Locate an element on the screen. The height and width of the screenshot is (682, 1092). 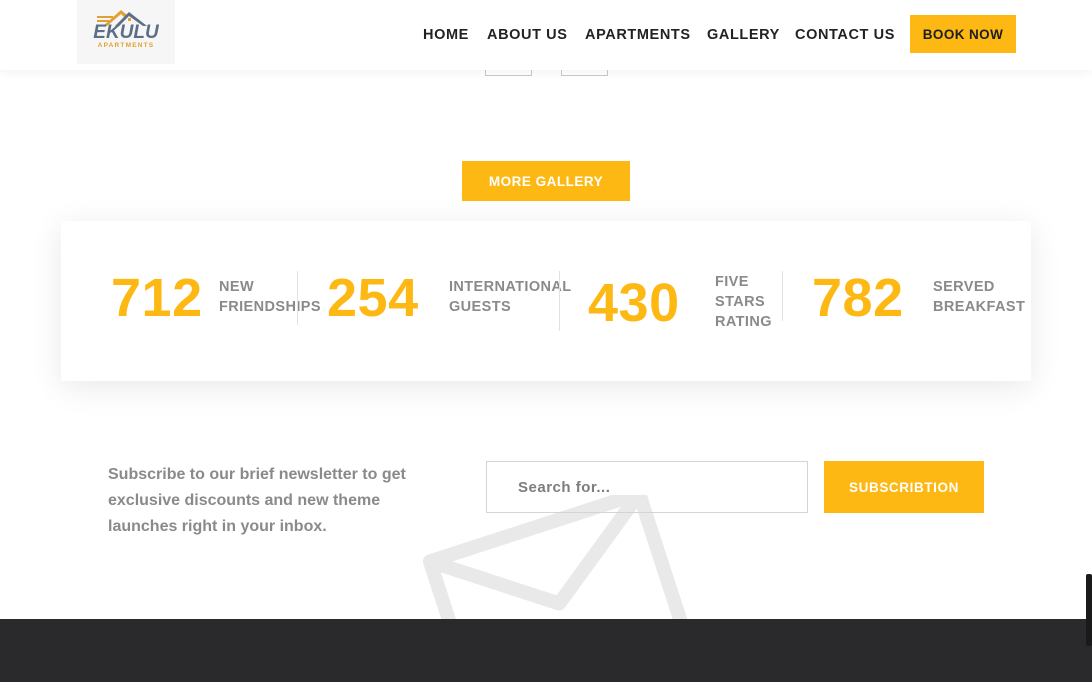
stat-label-line: SERVED is located at coordinates (964, 287).